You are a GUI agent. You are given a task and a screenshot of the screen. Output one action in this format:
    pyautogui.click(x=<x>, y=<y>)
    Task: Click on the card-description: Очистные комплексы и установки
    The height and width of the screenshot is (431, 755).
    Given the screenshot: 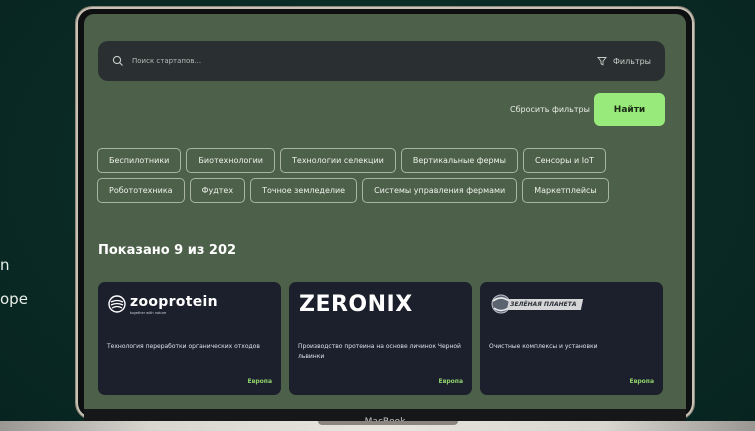 What is the action you would take?
    pyautogui.click(x=543, y=346)
    